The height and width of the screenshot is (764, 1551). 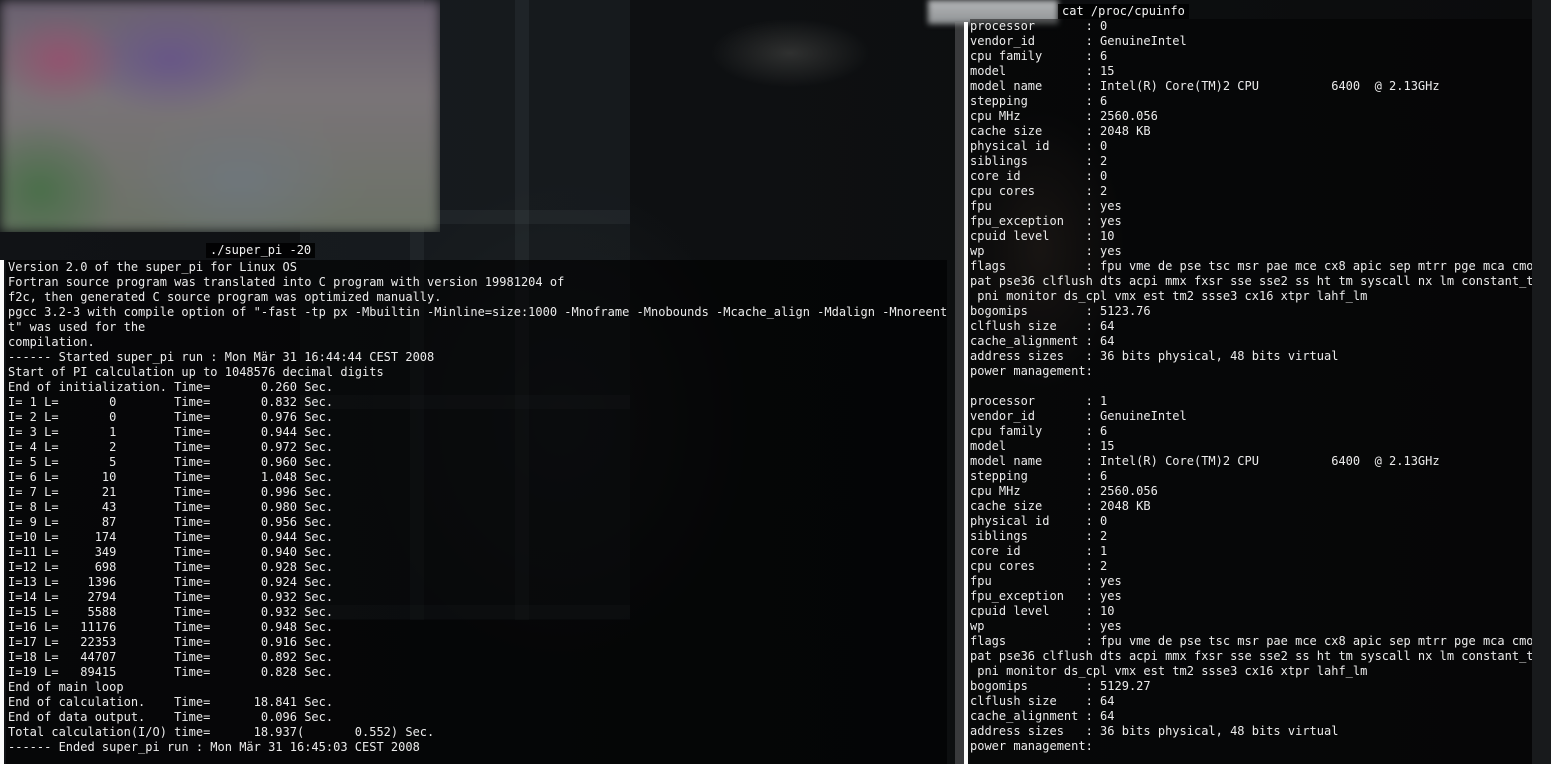 What do you see at coordinates (171, 537) in the screenshot?
I see `terminal-line: I=10 L= 174 Time= 0.944 Sec.` at bounding box center [171, 537].